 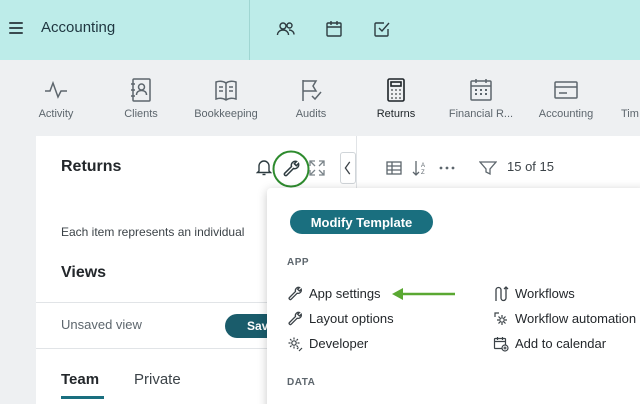 What do you see at coordinates (561, 343) in the screenshot?
I see `menu-item-label: Add to calendar` at bounding box center [561, 343].